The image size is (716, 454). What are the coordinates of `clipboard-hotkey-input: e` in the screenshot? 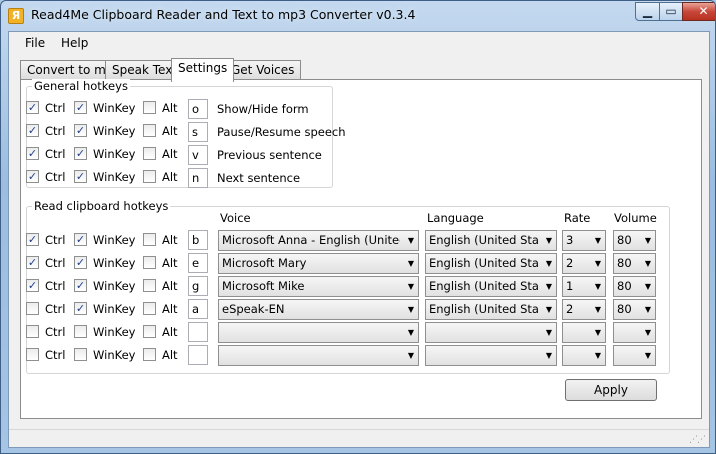 It's located at (198, 263).